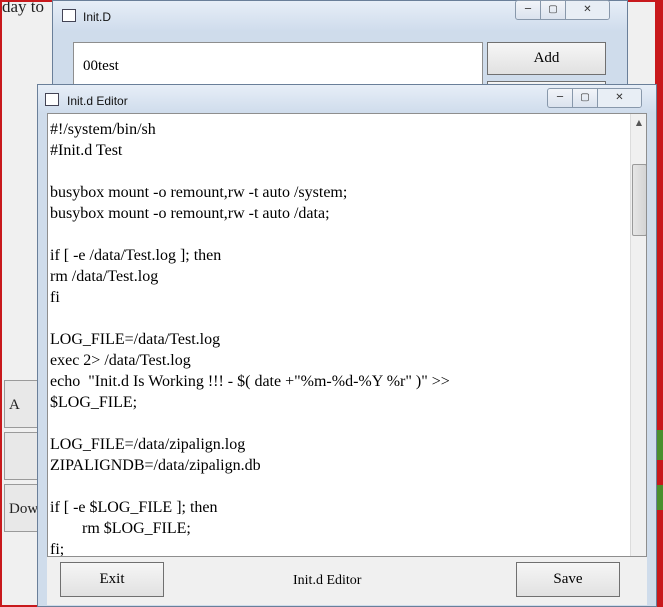  I want to click on list-item: 00test, so click(101, 66).